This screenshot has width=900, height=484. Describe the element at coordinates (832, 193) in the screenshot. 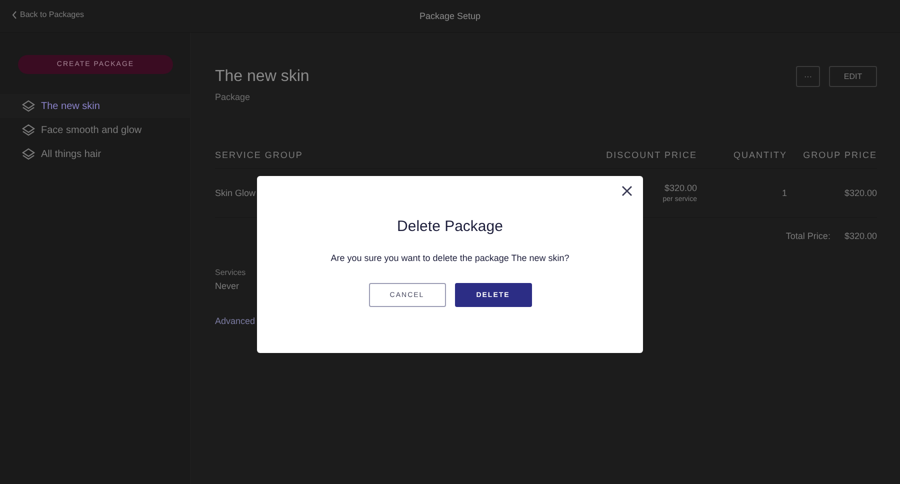

I see `table-cell: $320.00` at that location.